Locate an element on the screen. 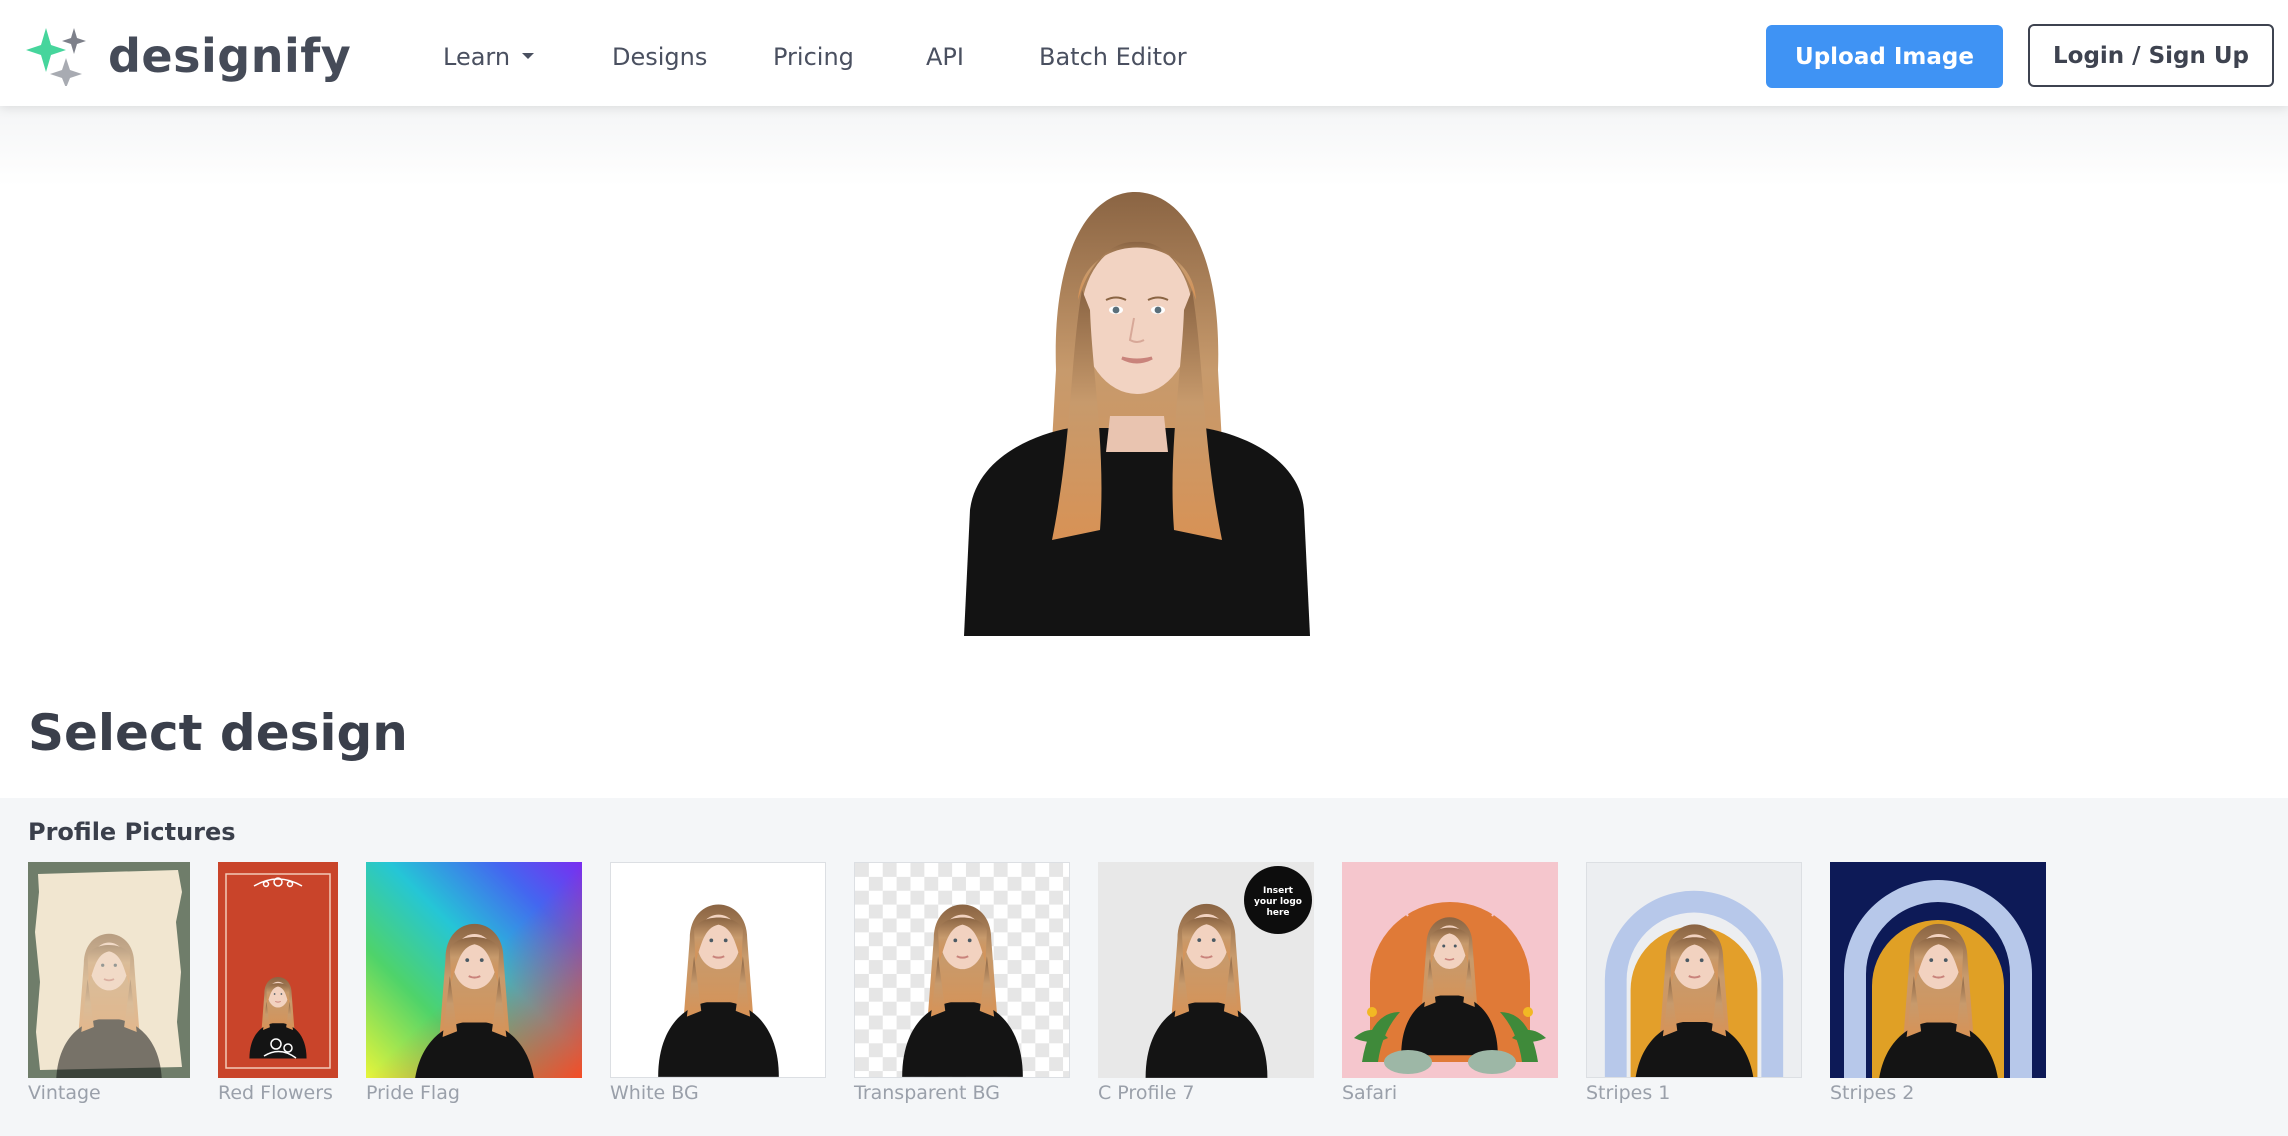 The height and width of the screenshot is (1136, 2288). nav-batch-editor: Batch Editor is located at coordinates (1113, 57).